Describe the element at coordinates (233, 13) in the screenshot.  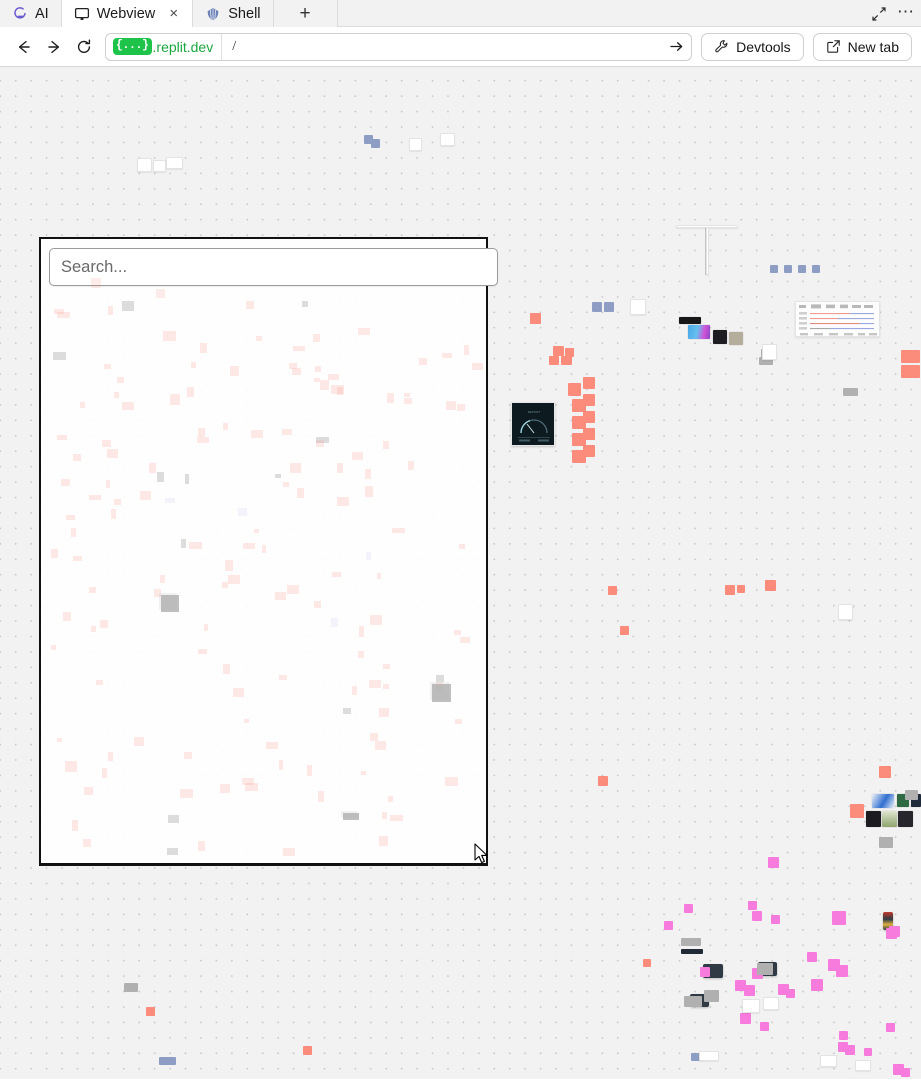
I see `tab-shell: Shell` at that location.